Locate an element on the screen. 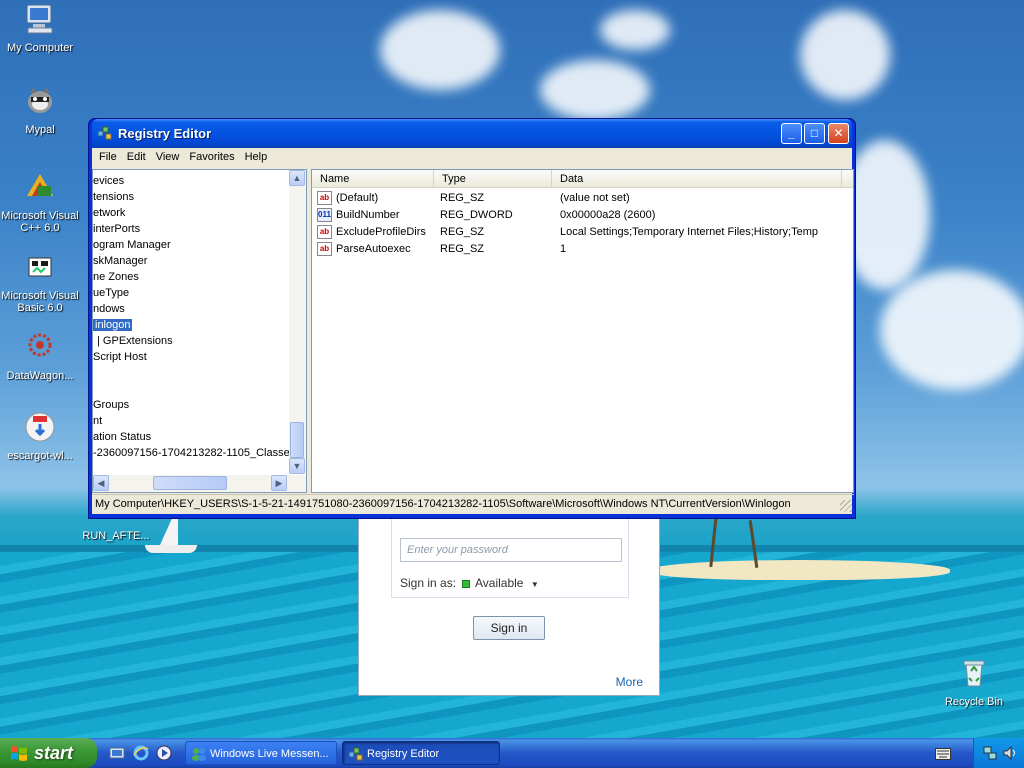 This screenshot has height=768, width=1024. password-field: Enter your password is located at coordinates (511, 550).